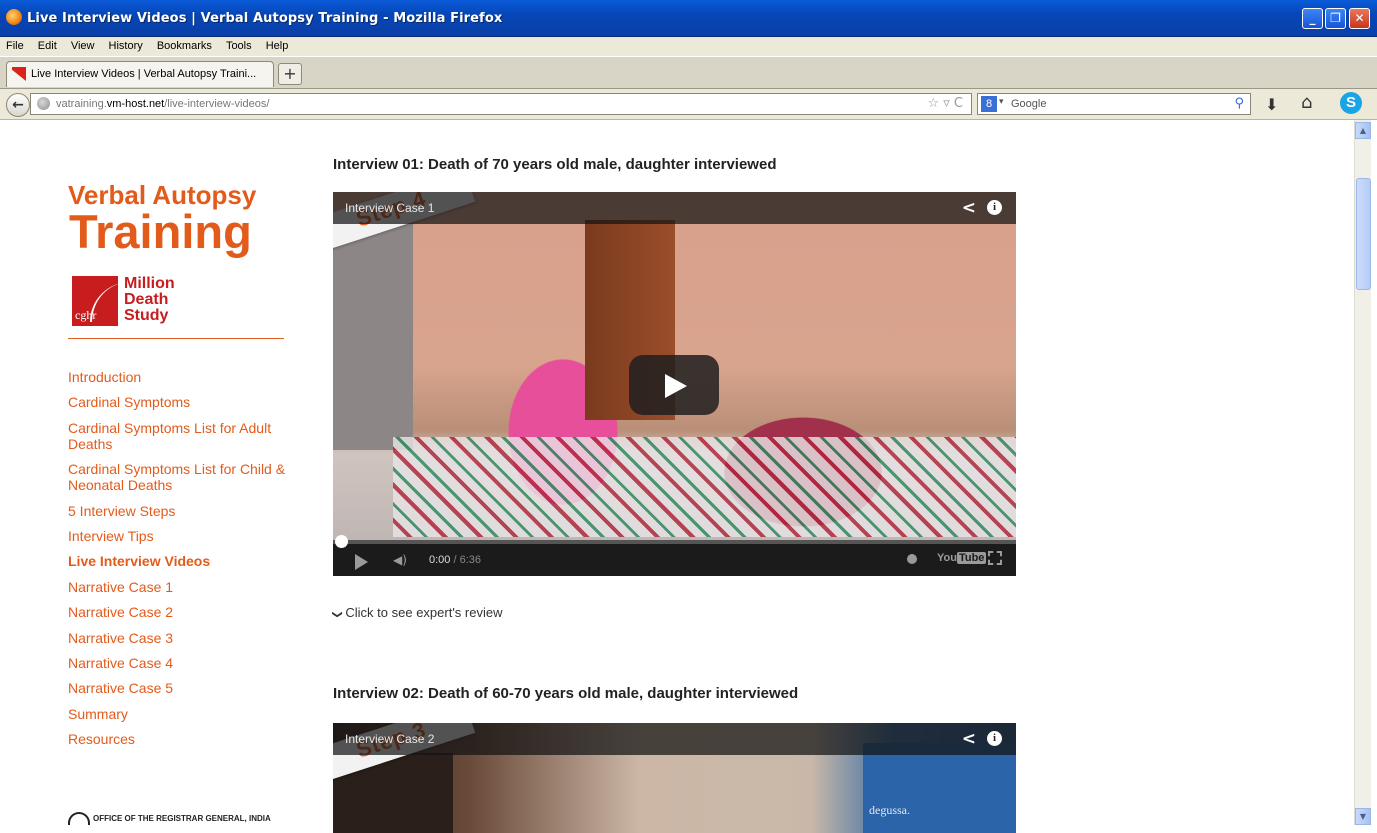  What do you see at coordinates (389, 739) in the screenshot?
I see `video-title: Interview Case 2` at bounding box center [389, 739].